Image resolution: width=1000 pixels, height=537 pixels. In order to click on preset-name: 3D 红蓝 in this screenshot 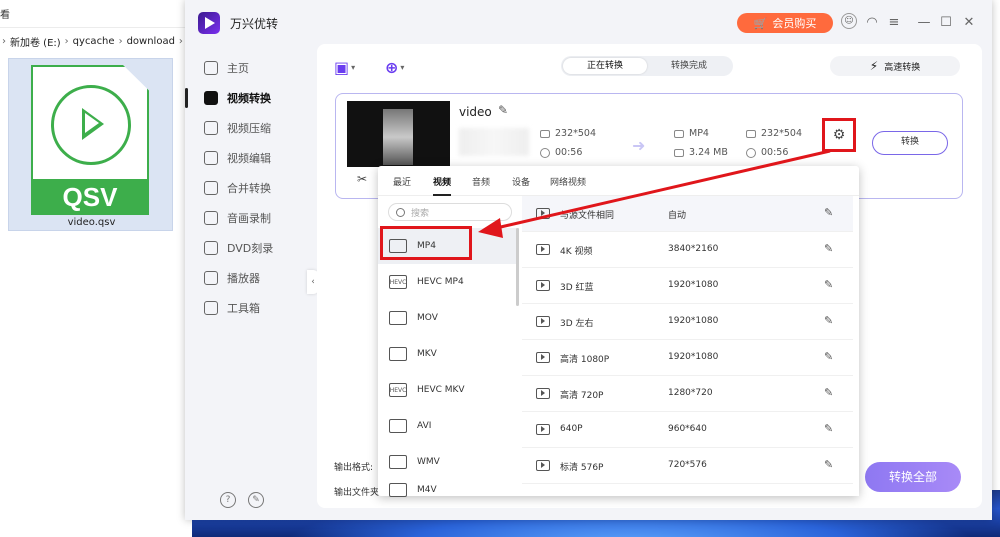, I will do `click(577, 288)`.